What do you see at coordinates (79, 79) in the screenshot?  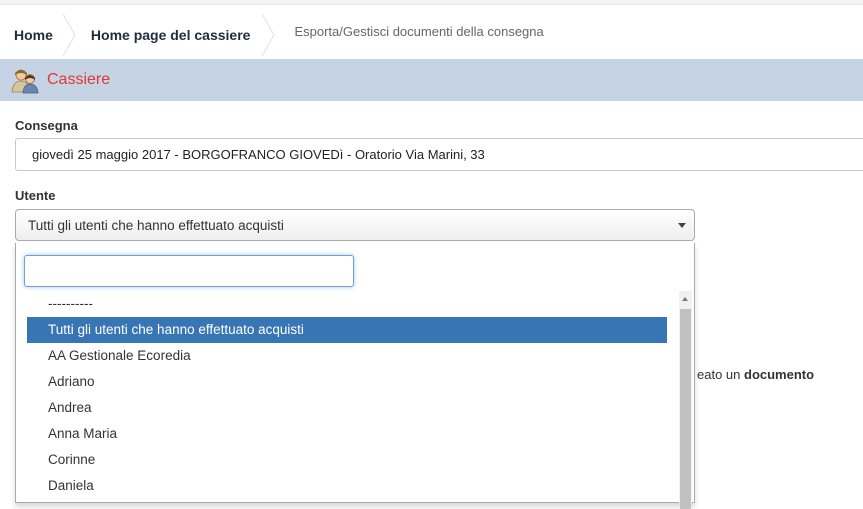 I see `panel-title: Cassiere` at bounding box center [79, 79].